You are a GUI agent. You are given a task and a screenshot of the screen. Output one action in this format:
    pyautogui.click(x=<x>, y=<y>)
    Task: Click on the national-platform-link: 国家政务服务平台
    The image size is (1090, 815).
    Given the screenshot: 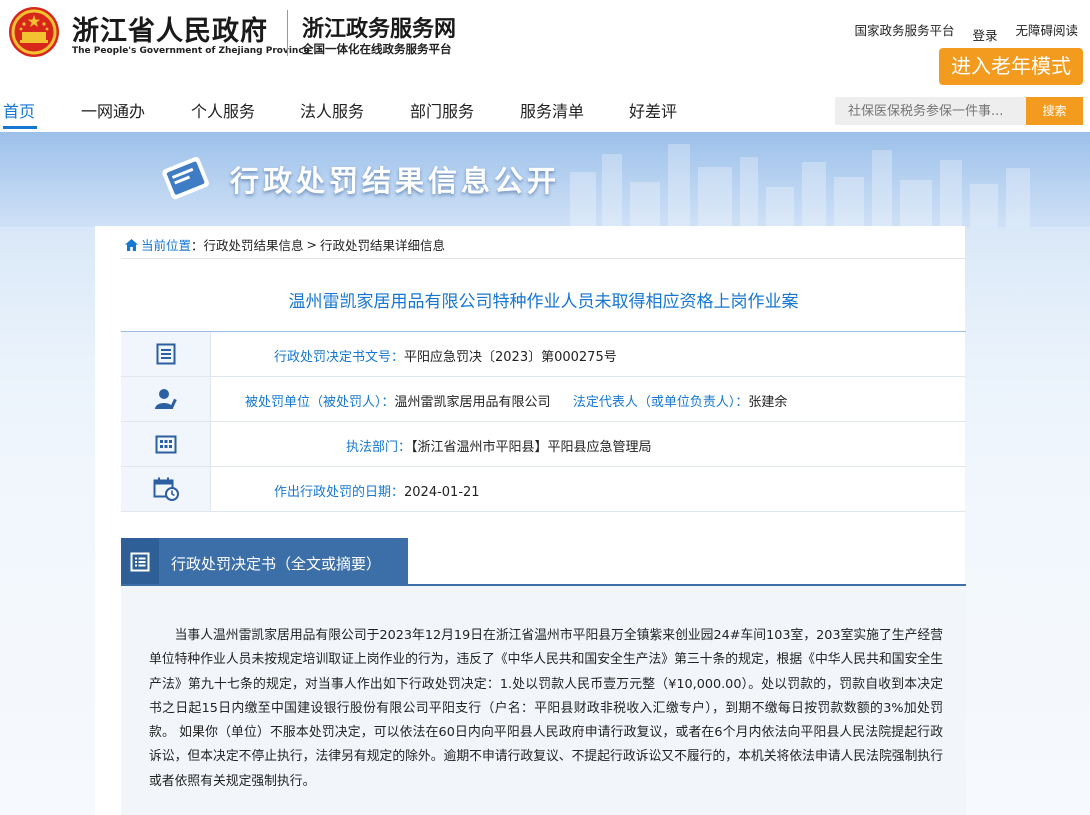 What is the action you would take?
    pyautogui.click(x=904, y=29)
    